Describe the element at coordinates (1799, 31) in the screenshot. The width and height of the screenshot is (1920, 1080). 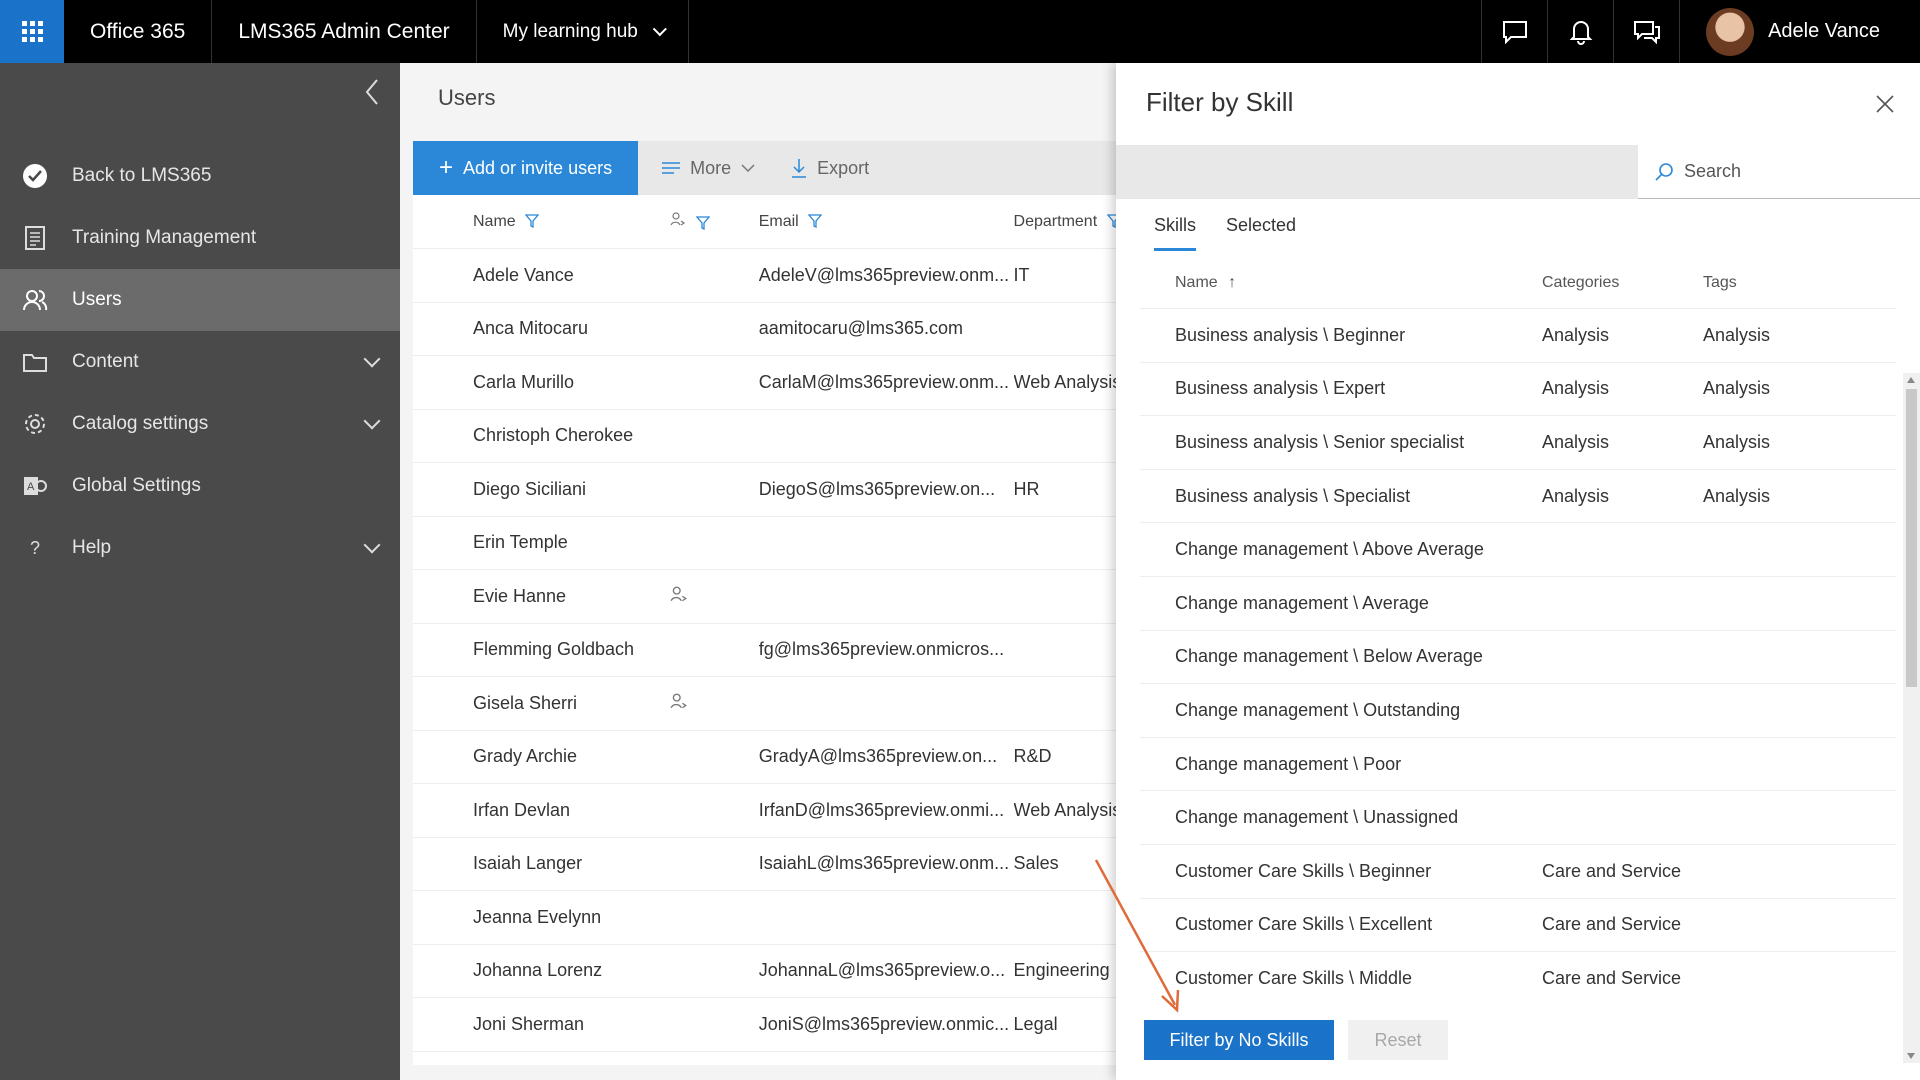
I see `user-menu: Adele Vance` at that location.